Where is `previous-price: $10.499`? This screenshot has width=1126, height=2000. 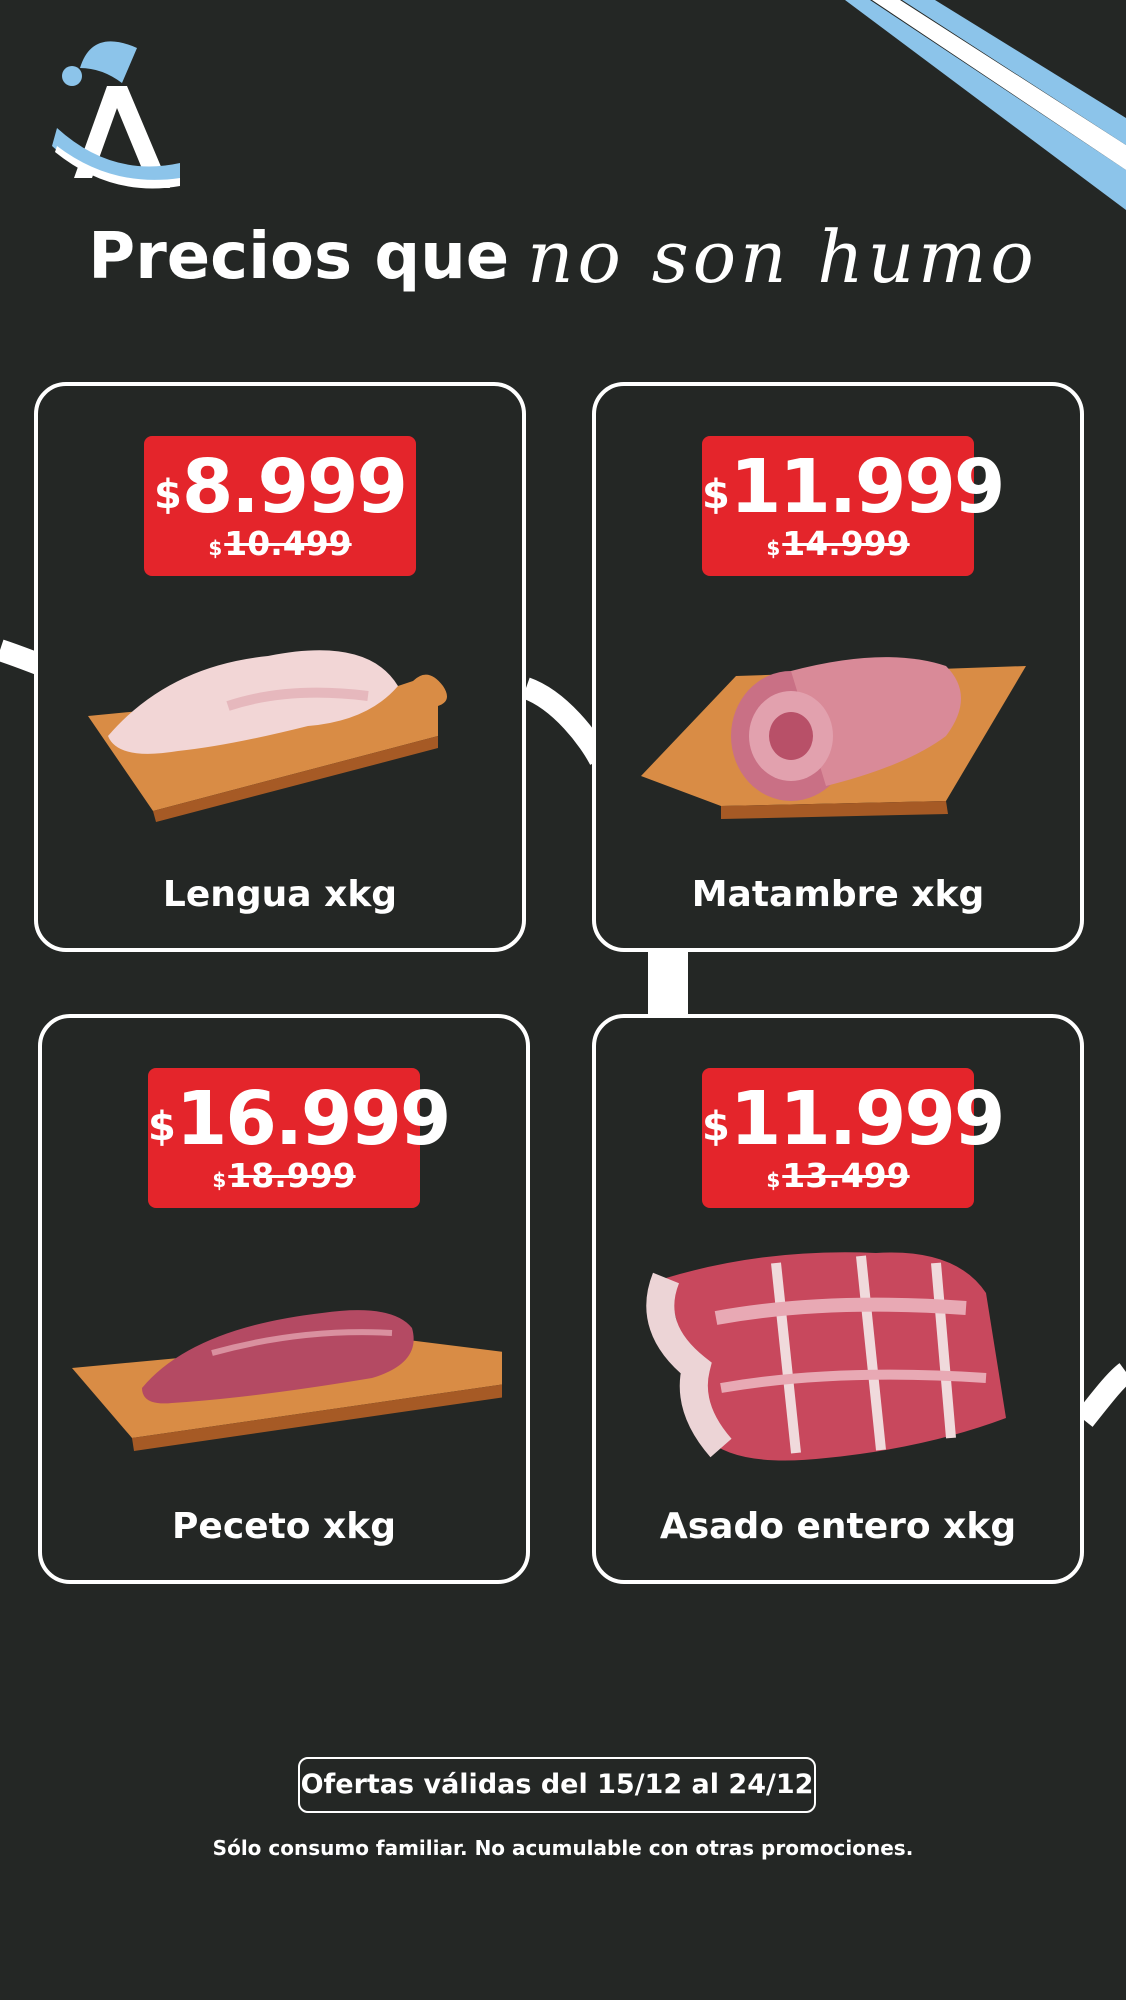
previous-price: $10.499 is located at coordinates (280, 543).